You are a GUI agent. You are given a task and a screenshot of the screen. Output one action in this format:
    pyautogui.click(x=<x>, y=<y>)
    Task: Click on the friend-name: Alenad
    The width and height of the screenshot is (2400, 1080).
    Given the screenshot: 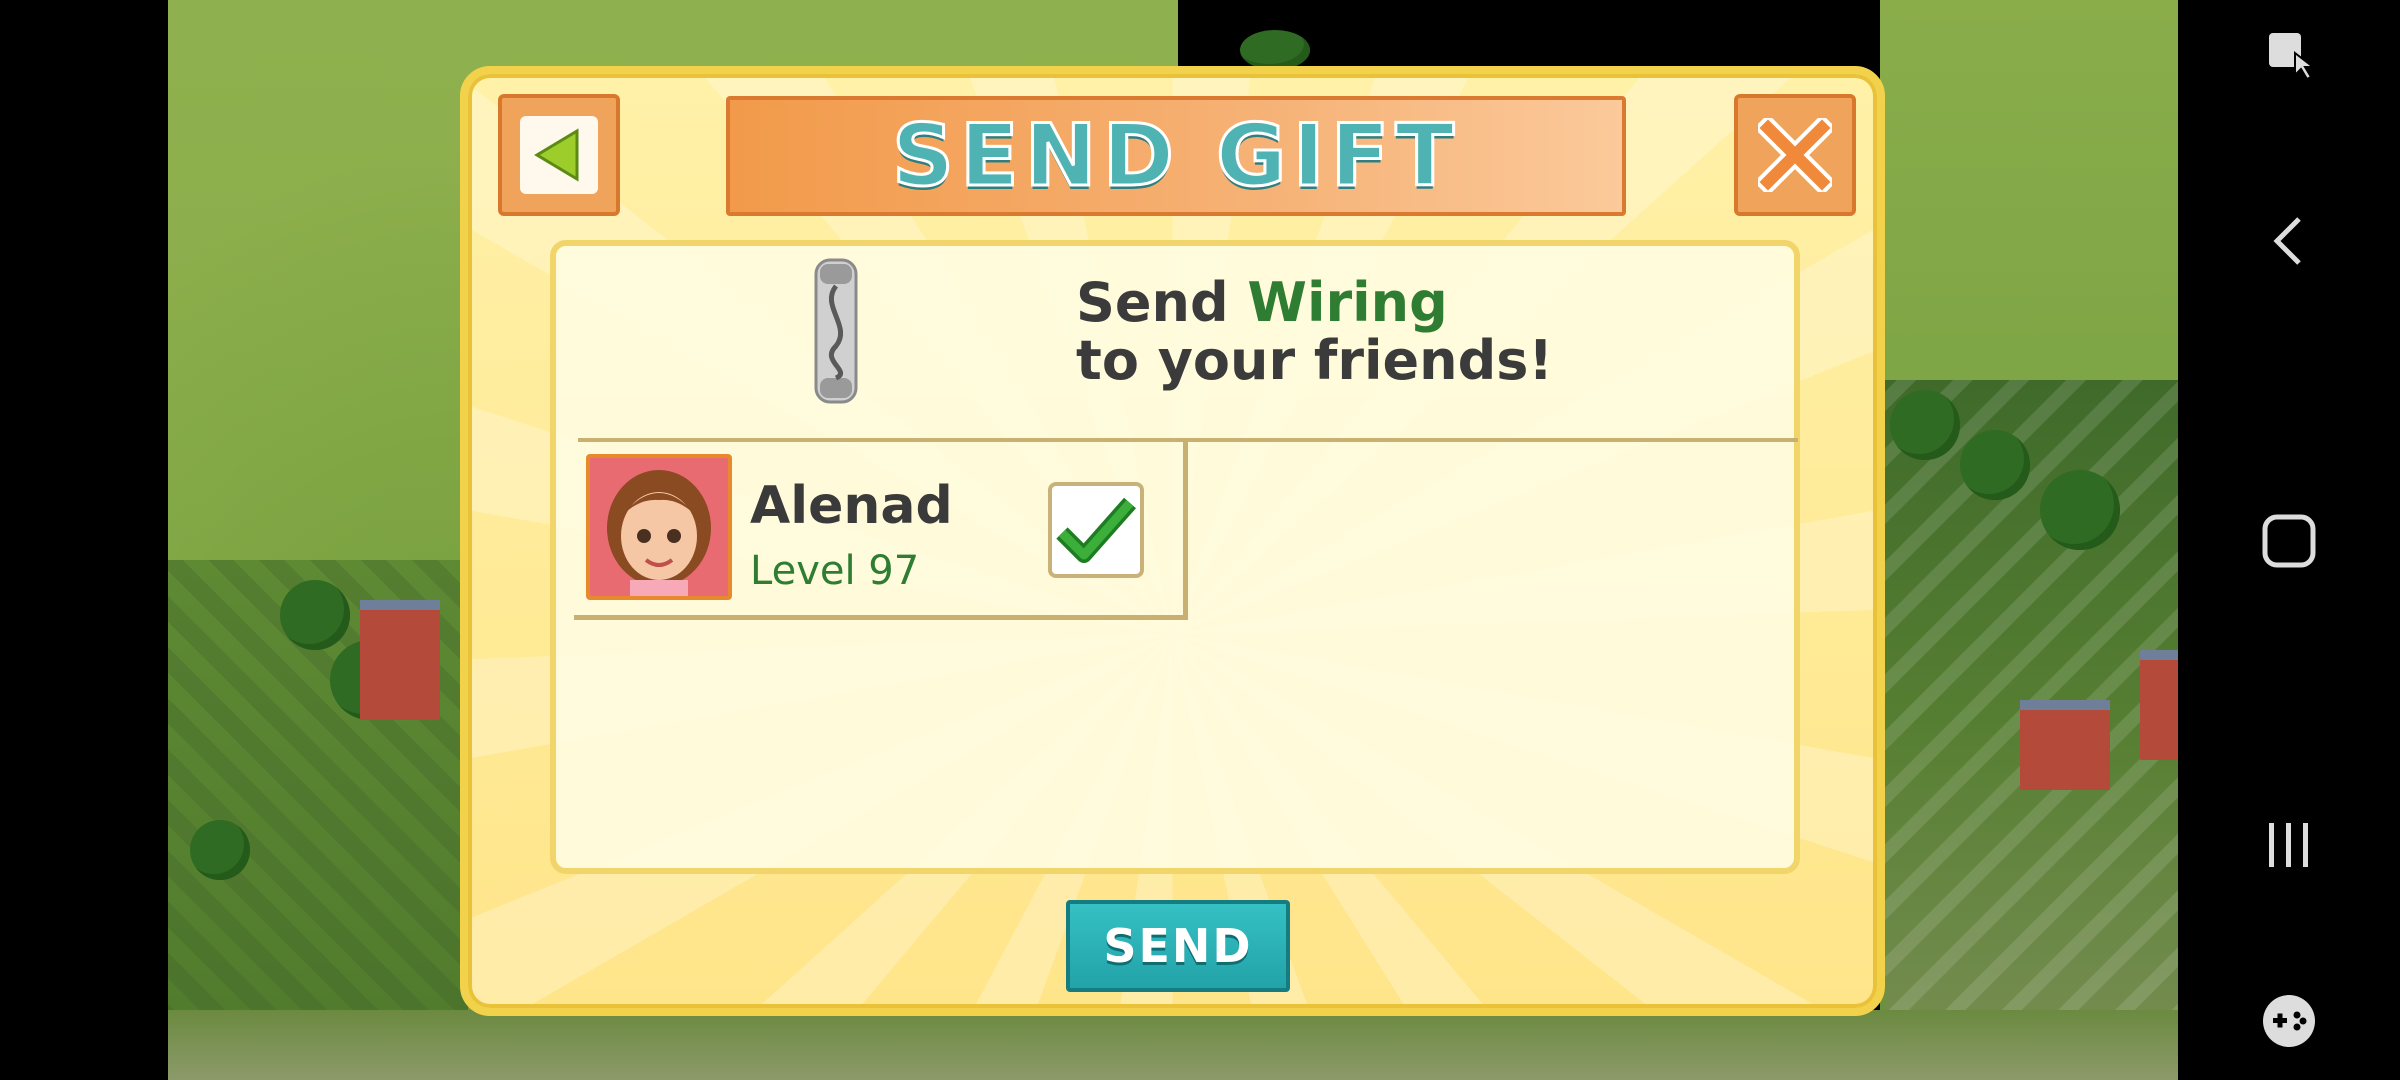 What is the action you would take?
    pyautogui.click(x=851, y=506)
    